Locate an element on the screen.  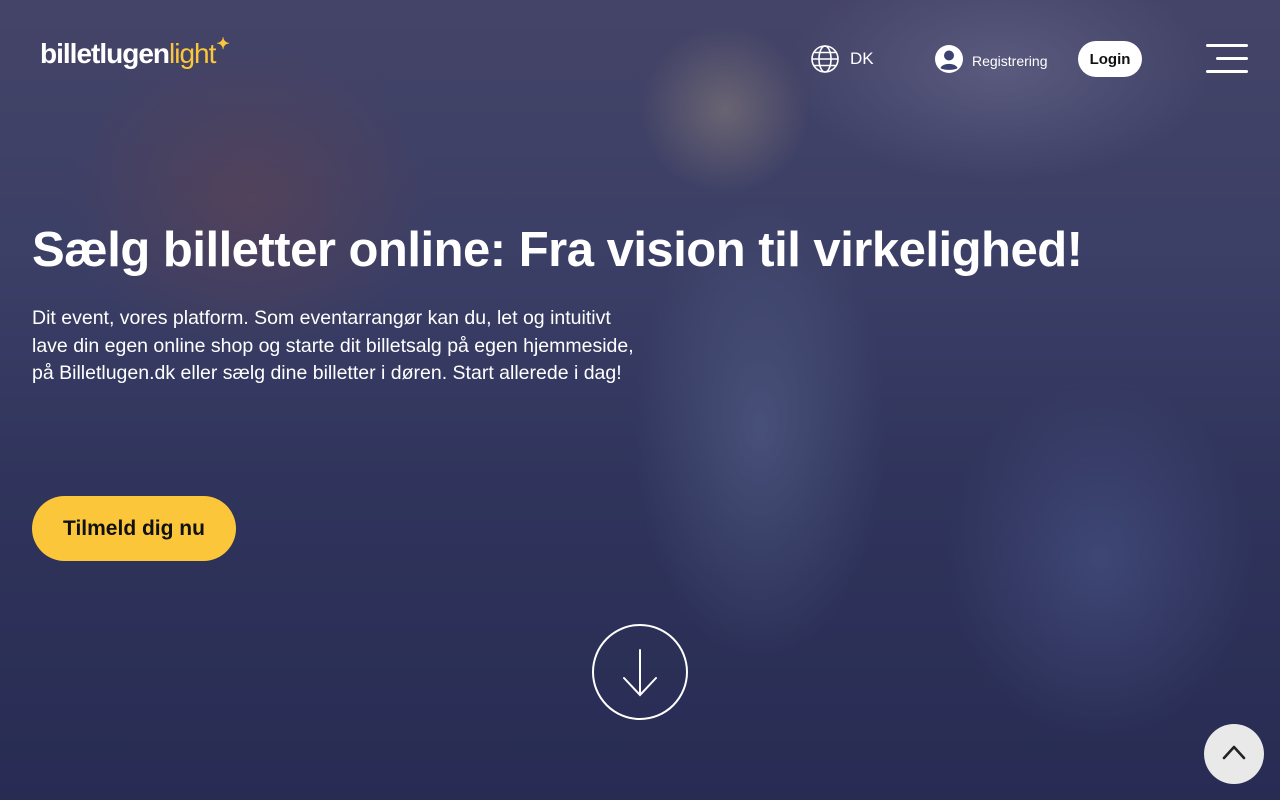
register-link: Registrering is located at coordinates (990, 60).